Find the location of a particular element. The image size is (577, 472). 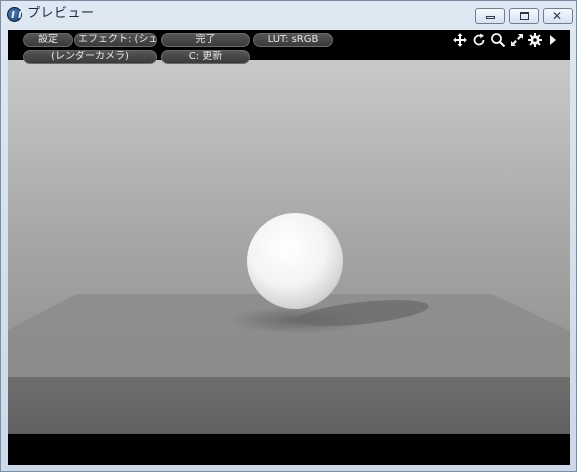

close-button: ✕ is located at coordinates (558, 16).